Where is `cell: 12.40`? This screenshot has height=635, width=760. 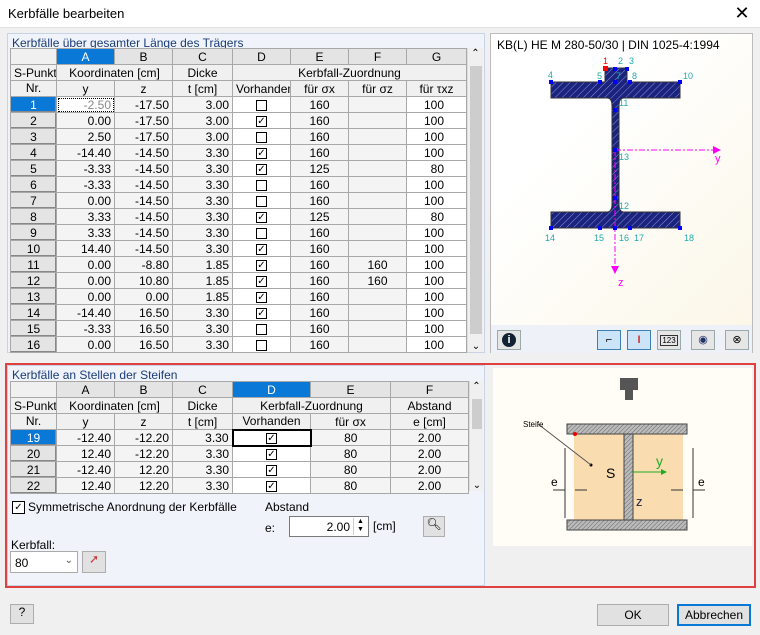 cell: 12.40 is located at coordinates (85, 453).